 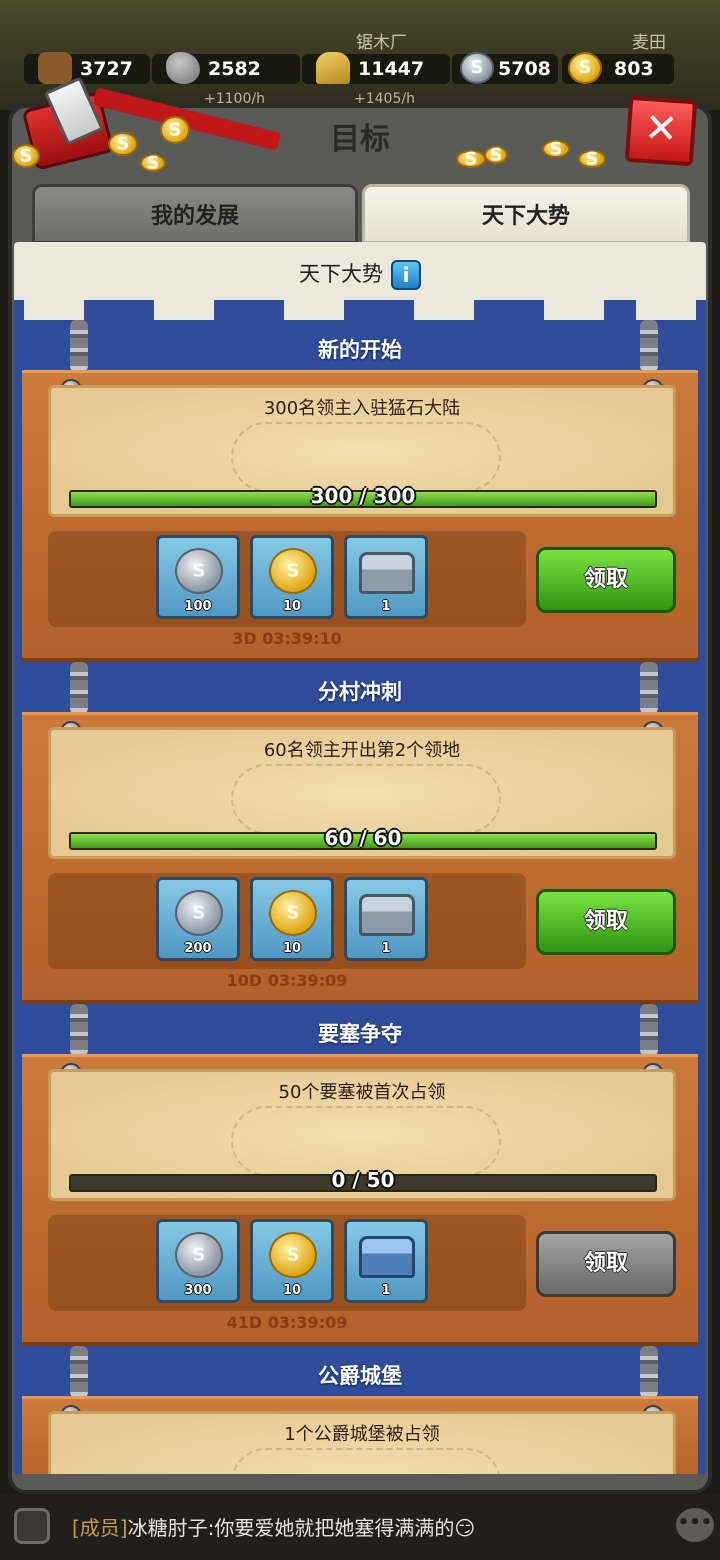 I want to click on wheat-value: 11447, so click(x=391, y=69).